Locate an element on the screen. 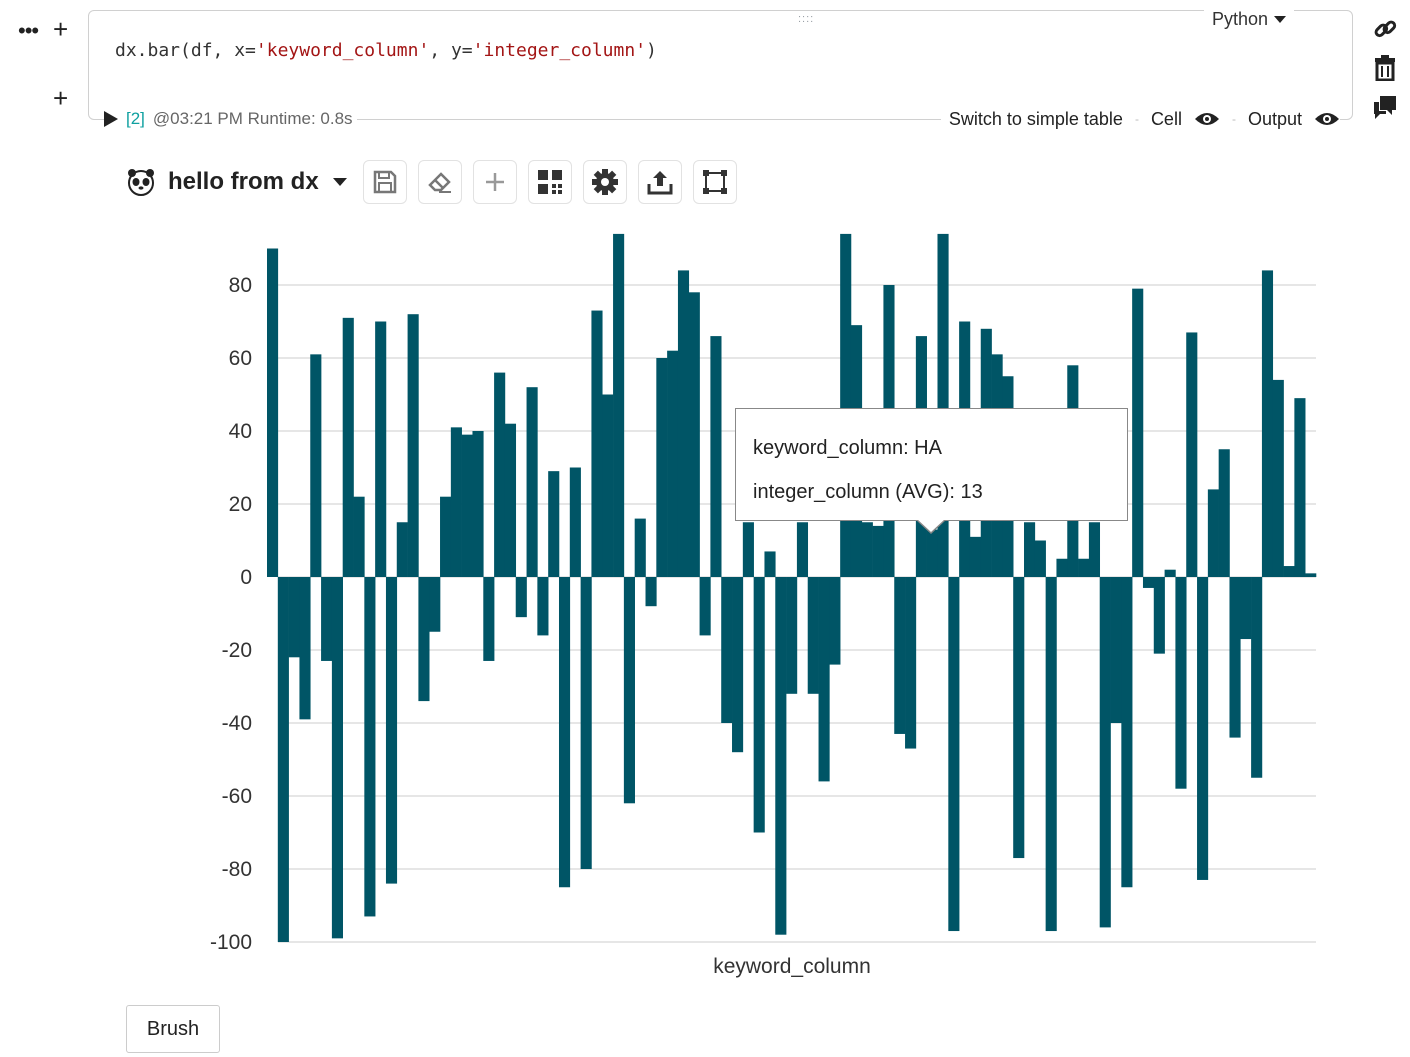  tooltip-keyword: keyword_column: HA is located at coordinates (847, 448).